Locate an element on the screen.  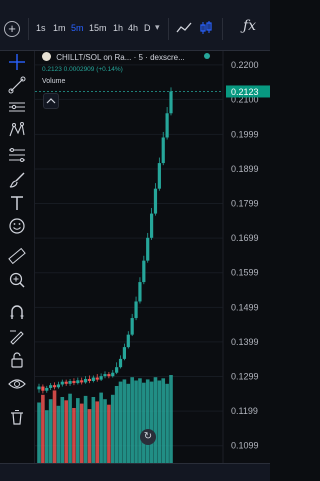
crosshair-icon is located at coordinates (17, 62).